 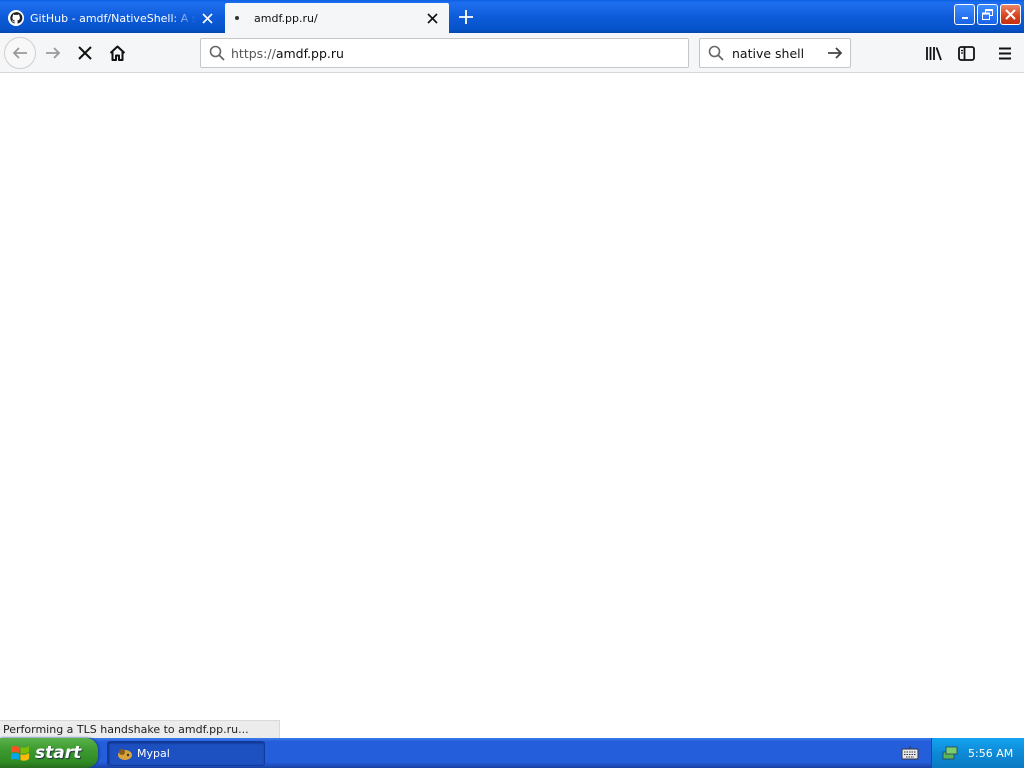 I want to click on start-button: start, so click(x=49, y=753).